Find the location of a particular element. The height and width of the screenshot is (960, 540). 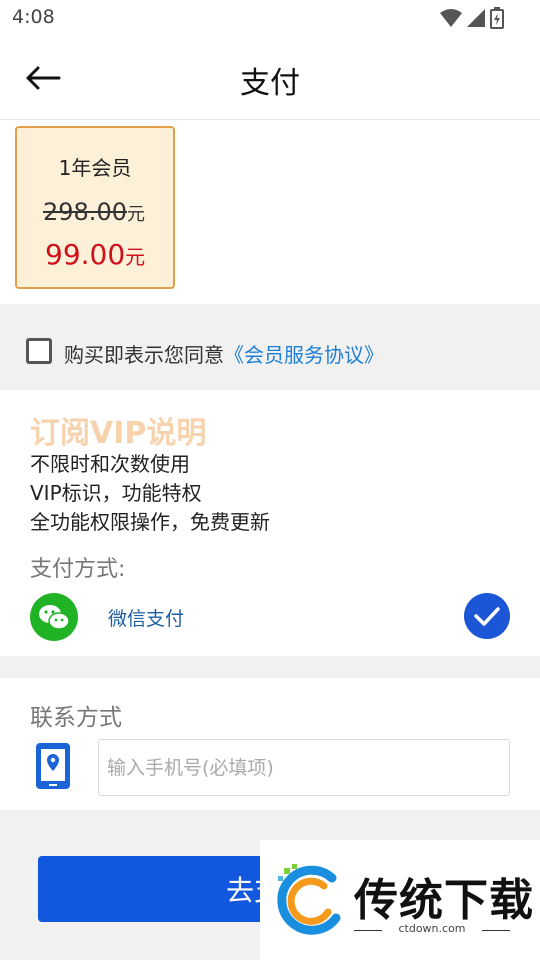

payment-option-wechat: 微信支付 is located at coordinates (270, 617).